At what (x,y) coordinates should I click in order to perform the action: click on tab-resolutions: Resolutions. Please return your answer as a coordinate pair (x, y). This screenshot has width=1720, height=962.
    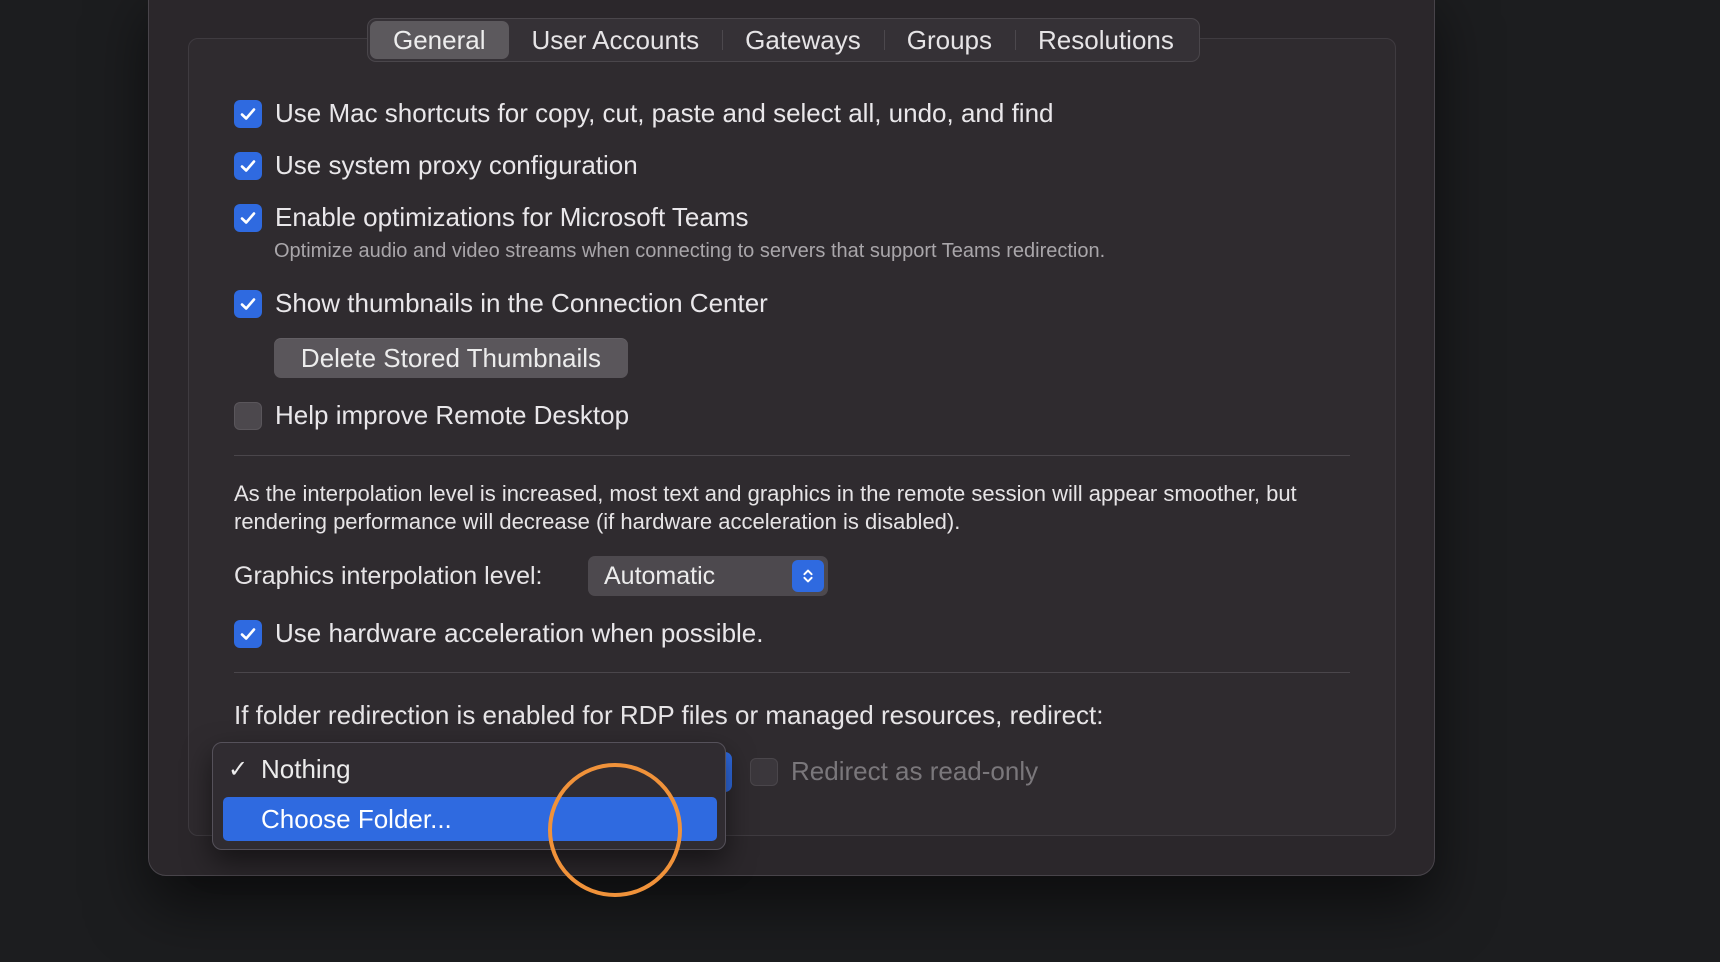
    Looking at the image, I should click on (1106, 40).